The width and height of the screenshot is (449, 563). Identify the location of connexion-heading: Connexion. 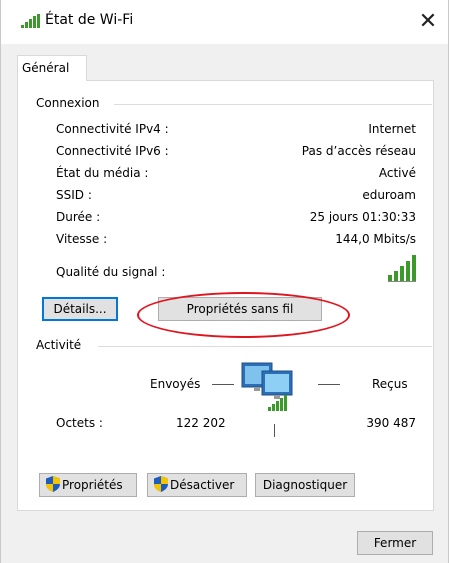
(70, 103).